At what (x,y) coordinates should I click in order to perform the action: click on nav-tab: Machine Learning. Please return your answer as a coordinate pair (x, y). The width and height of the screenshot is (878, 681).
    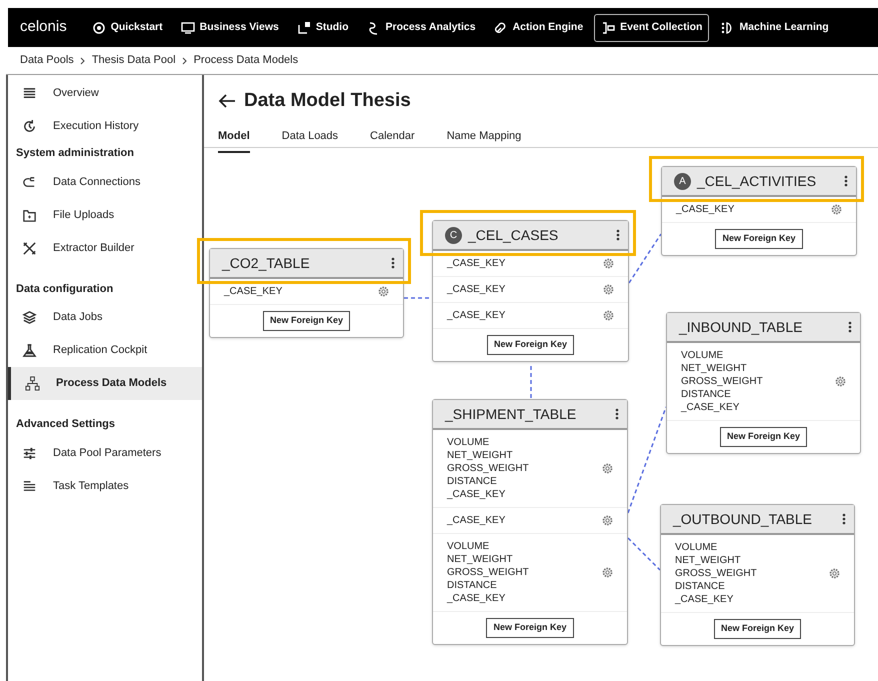
    Looking at the image, I should click on (774, 28).